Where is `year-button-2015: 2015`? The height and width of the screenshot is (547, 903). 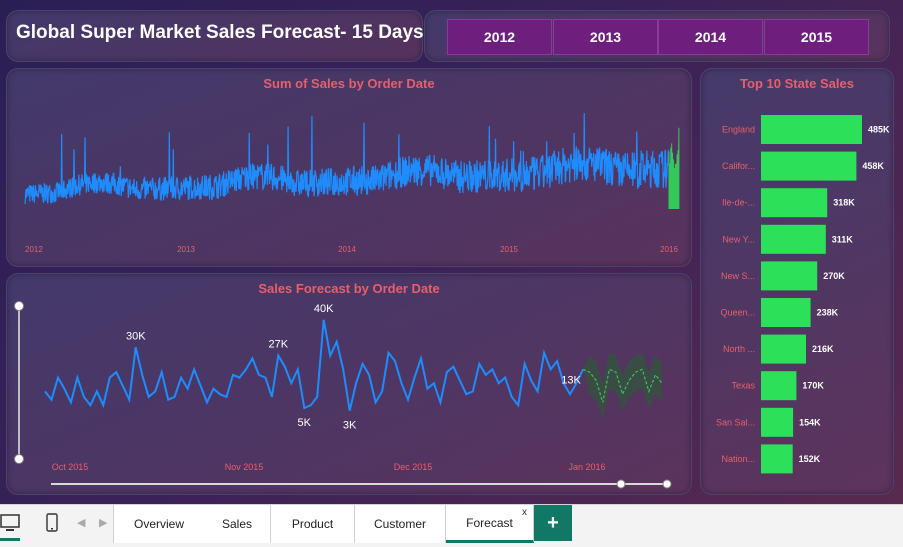 year-button-2015: 2015 is located at coordinates (816, 37).